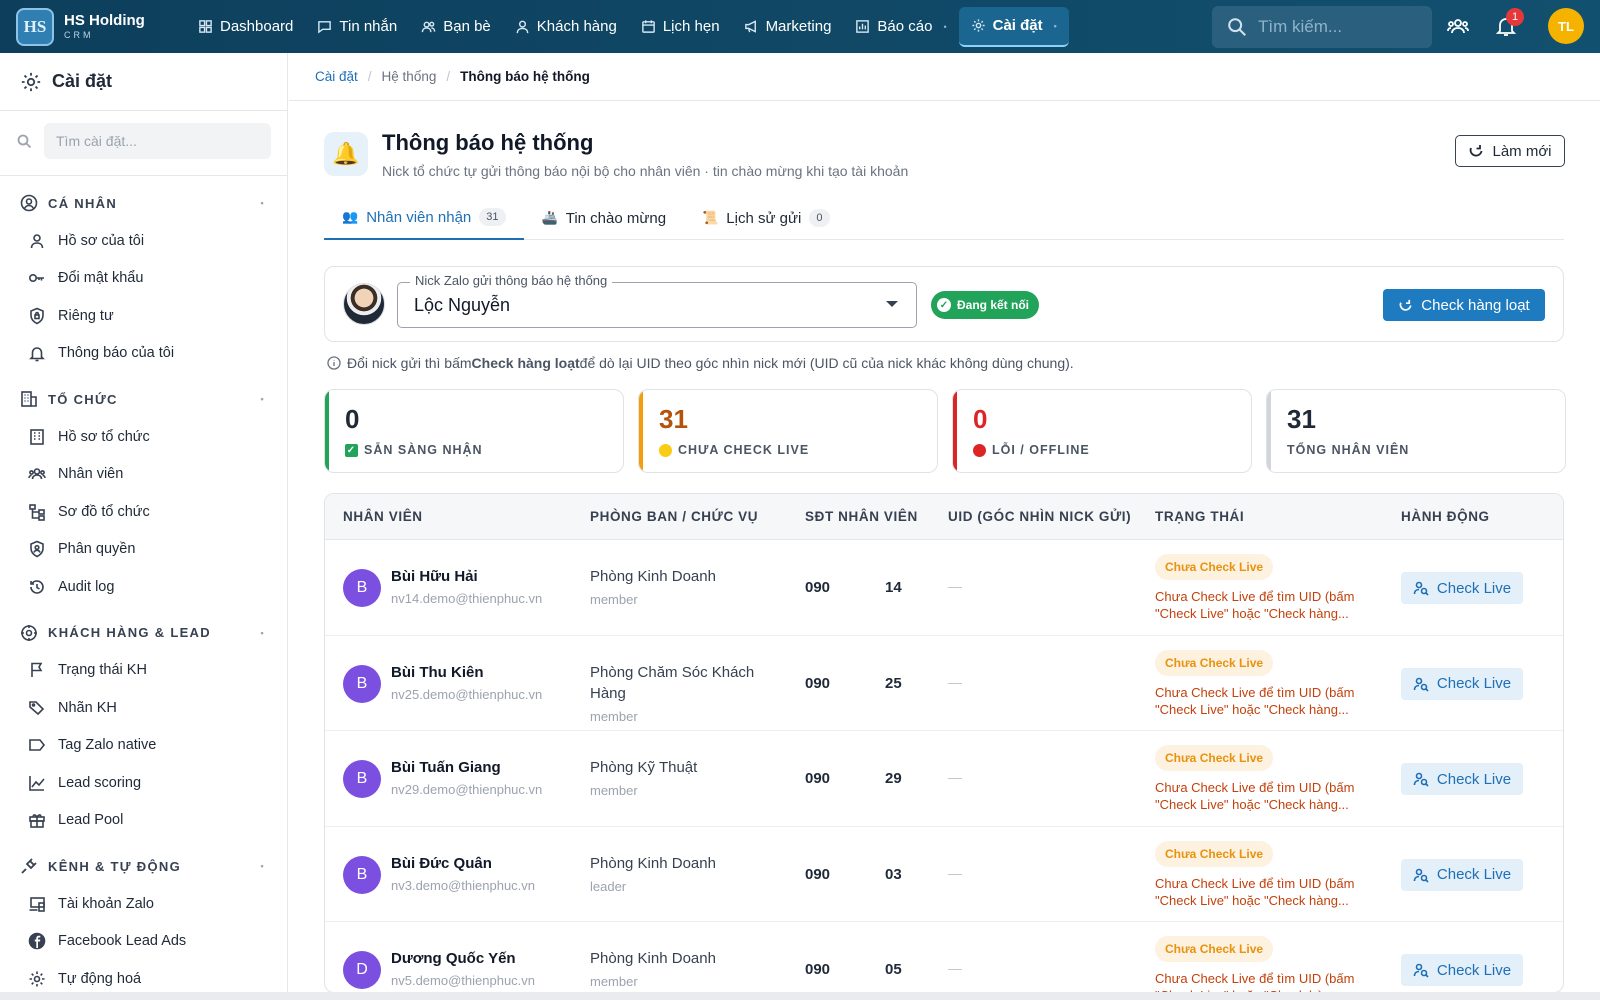  What do you see at coordinates (818, 778) in the screenshot?
I see `phone-prefix: 090` at bounding box center [818, 778].